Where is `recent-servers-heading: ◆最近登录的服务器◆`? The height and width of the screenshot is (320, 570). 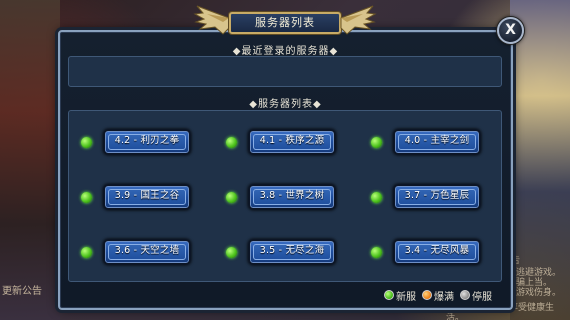
recent-servers-heading: ◆最近登录的服务器◆ is located at coordinates (285, 51).